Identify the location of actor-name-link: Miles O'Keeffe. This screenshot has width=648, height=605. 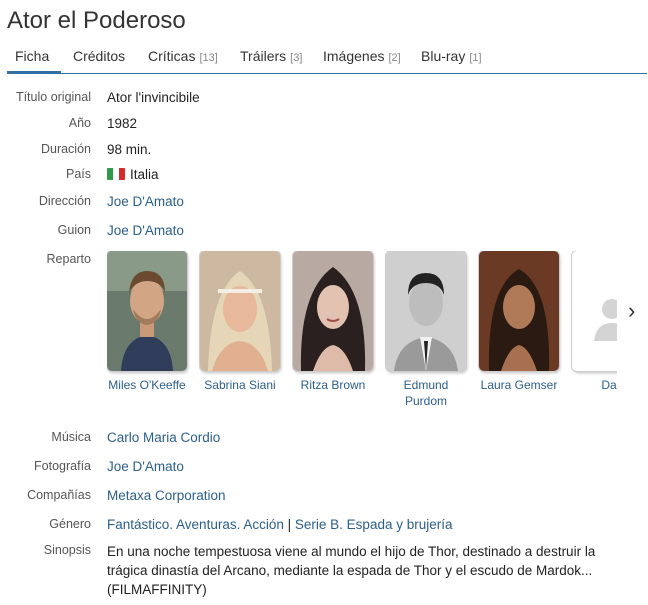
(147, 385).